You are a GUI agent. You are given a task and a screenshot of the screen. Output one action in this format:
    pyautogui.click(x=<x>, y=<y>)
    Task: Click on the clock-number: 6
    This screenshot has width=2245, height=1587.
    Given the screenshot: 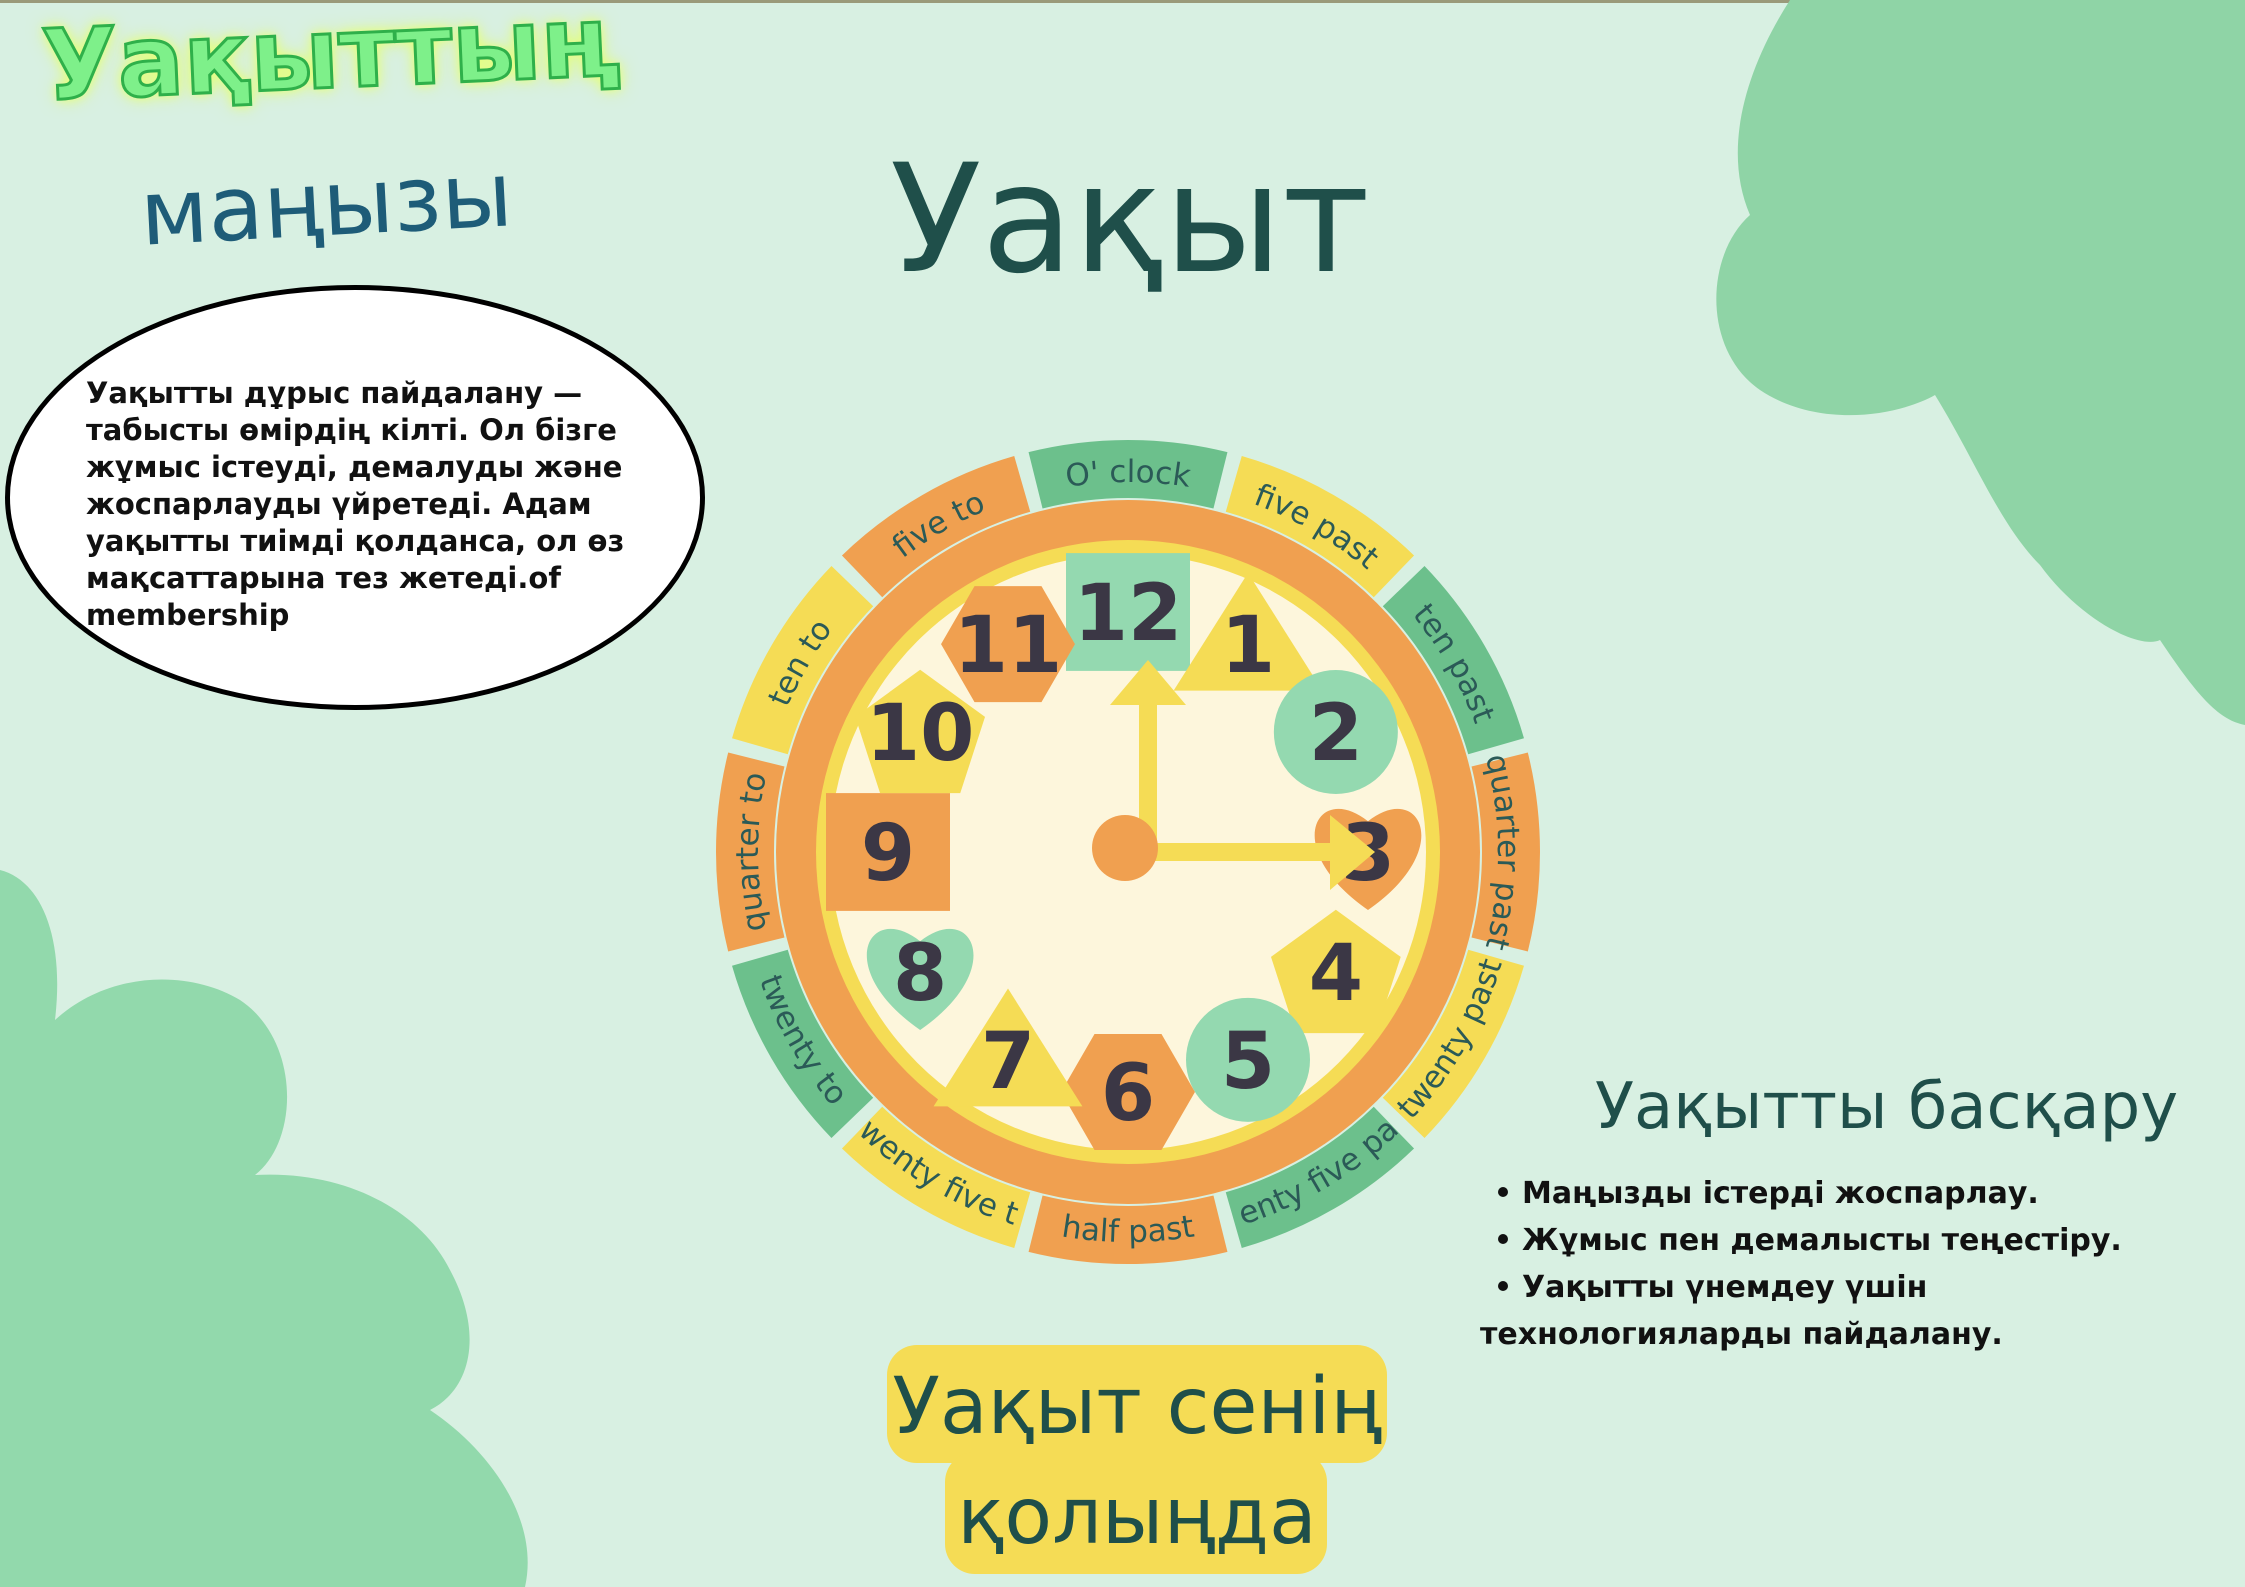 What is the action you would take?
    pyautogui.click(x=1128, y=1094)
    